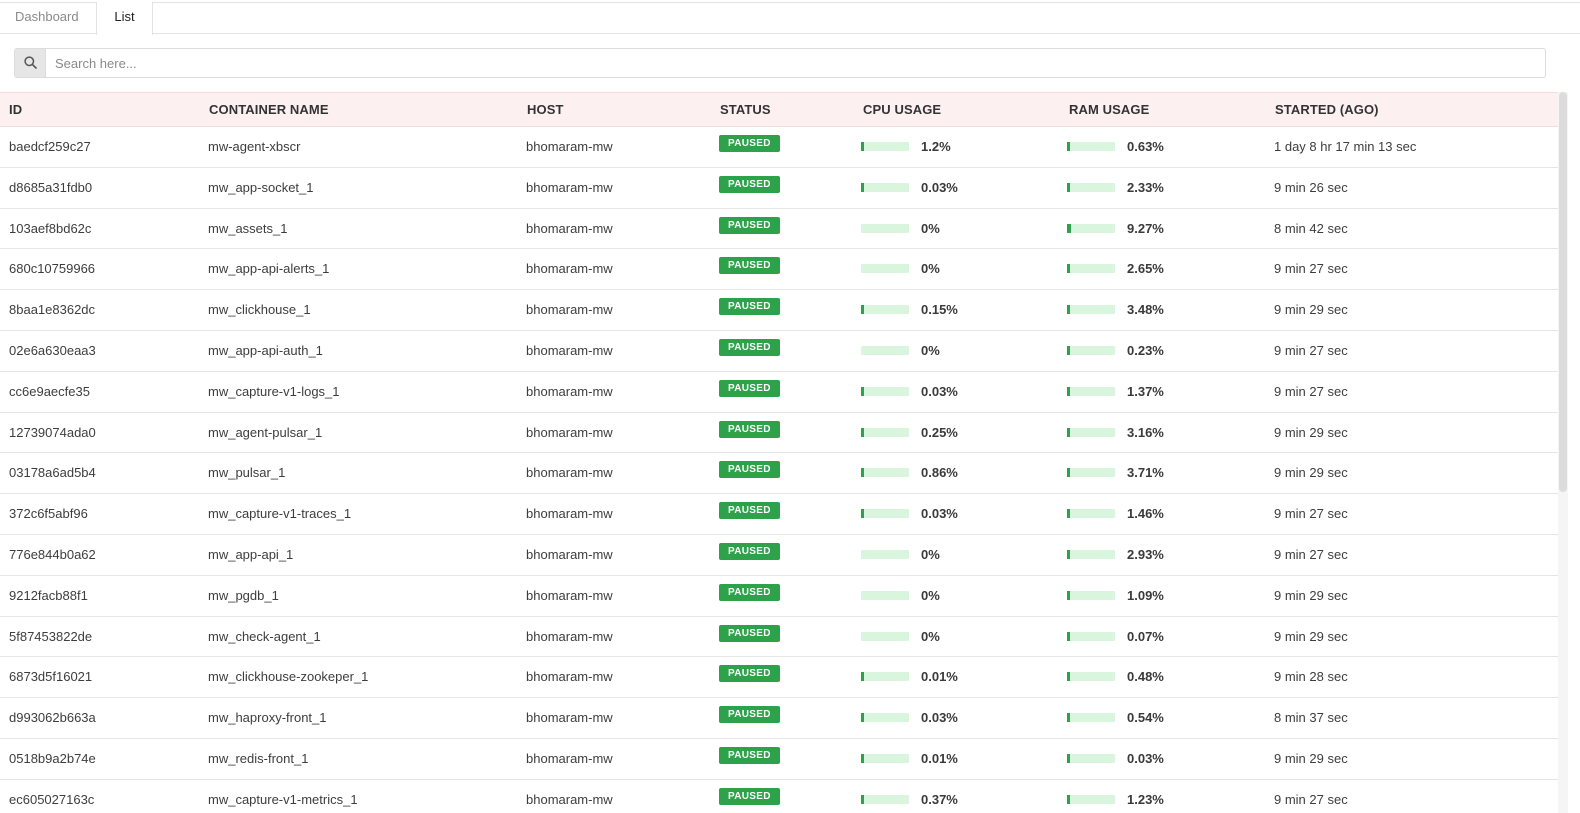 Image resolution: width=1580 pixels, height=813 pixels. I want to click on container-id: 8baa1e8362dc, so click(52, 310).